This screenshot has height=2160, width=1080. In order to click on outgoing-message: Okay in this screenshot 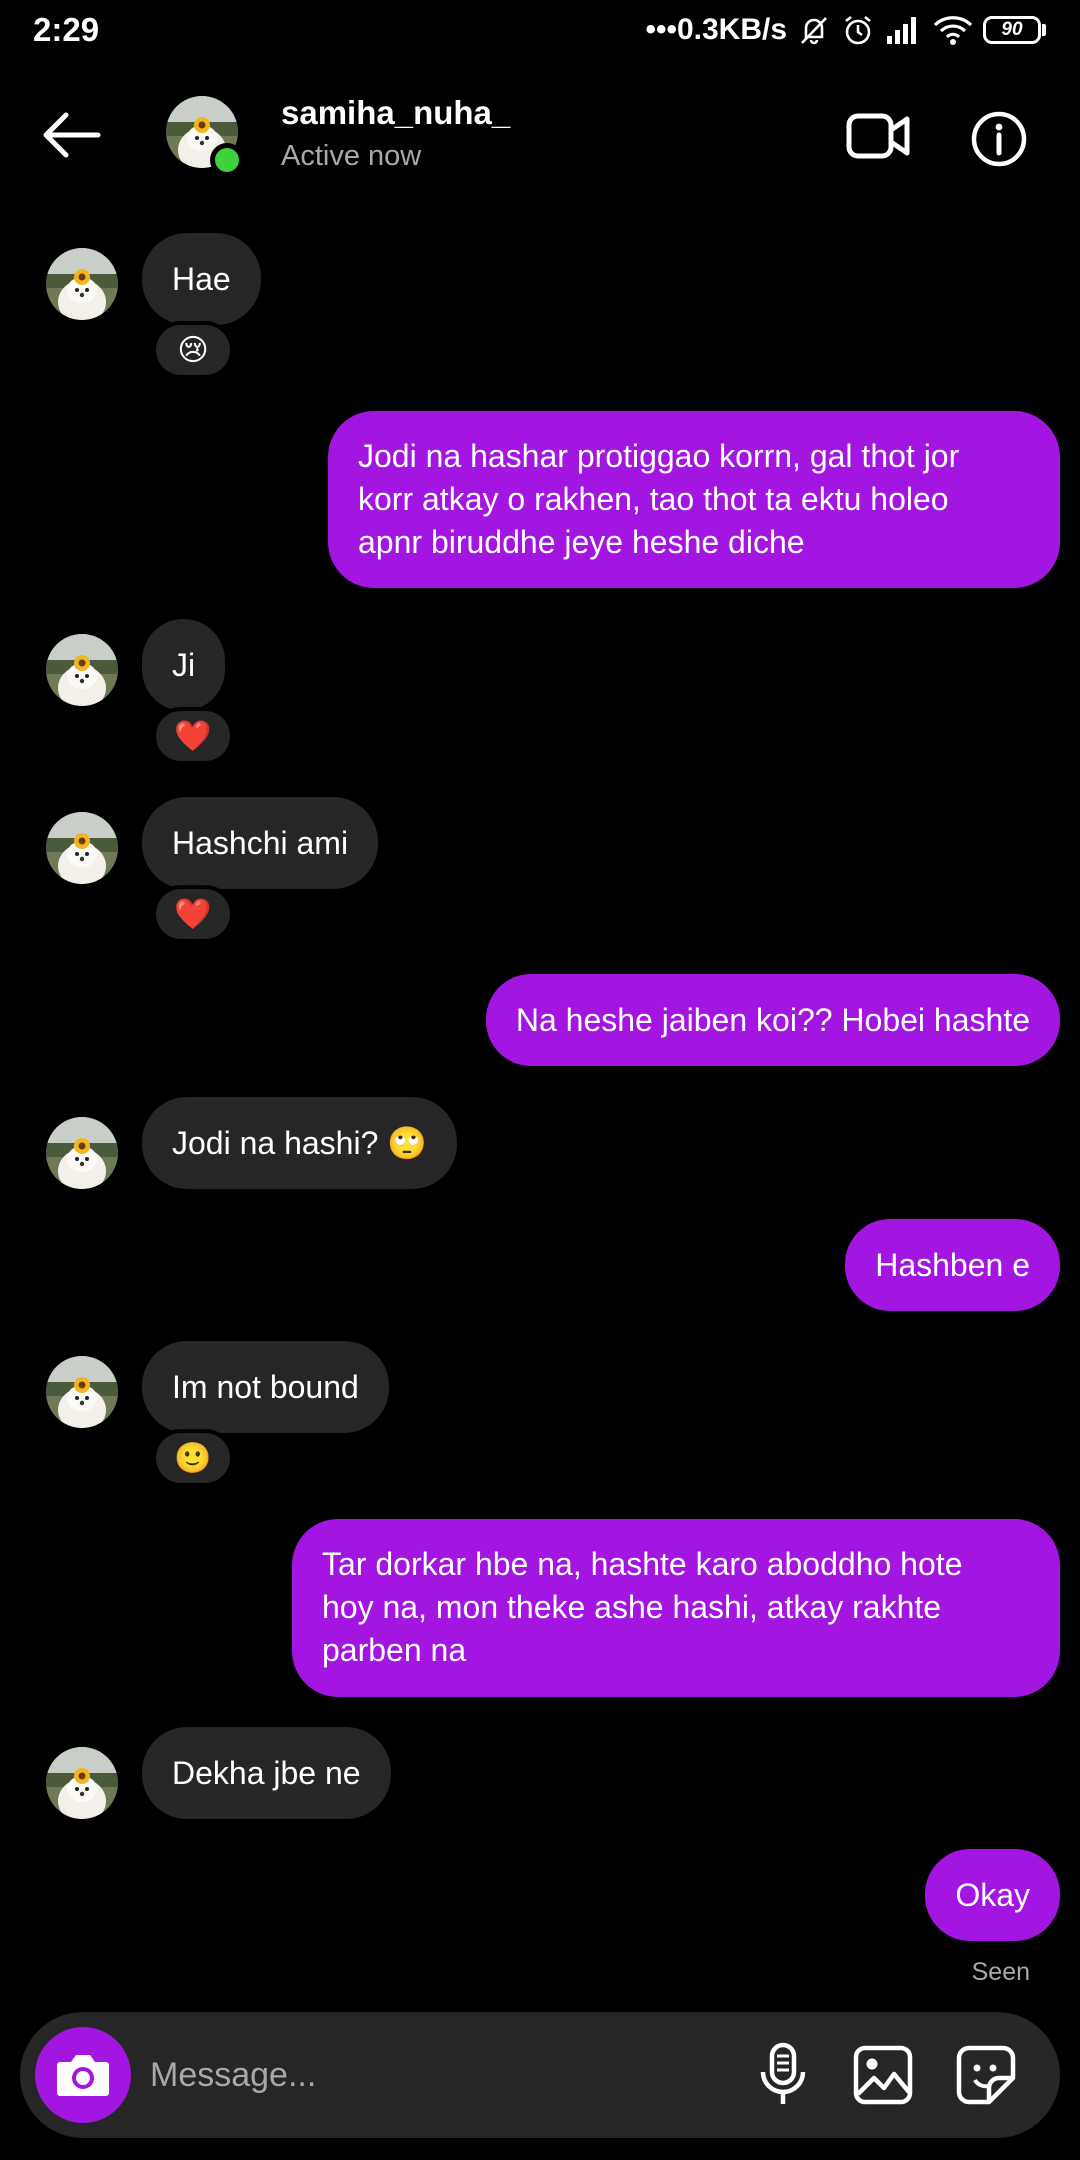, I will do `click(992, 1895)`.